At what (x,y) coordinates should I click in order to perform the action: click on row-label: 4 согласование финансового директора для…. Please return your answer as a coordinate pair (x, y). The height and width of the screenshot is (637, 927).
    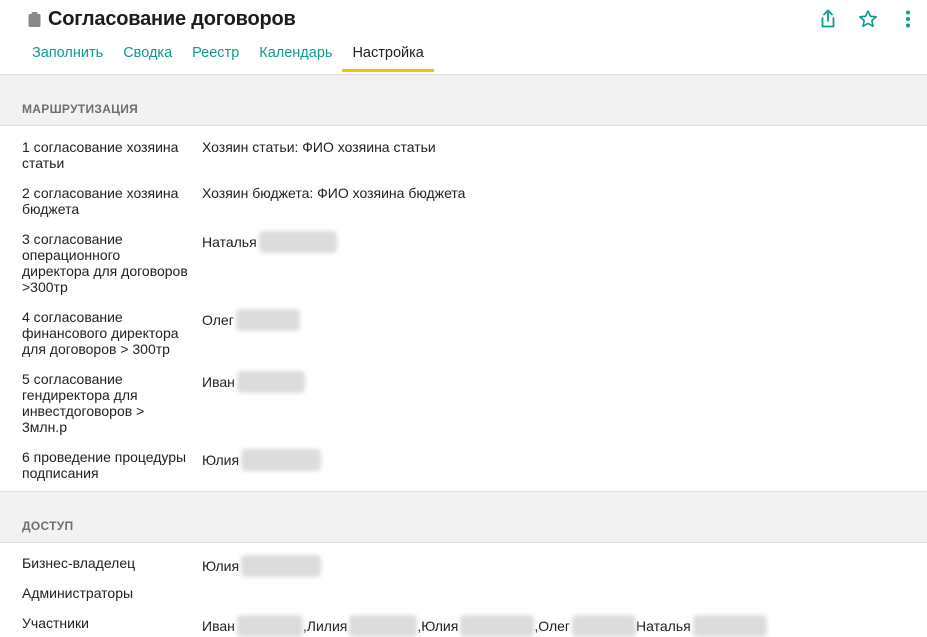
    Looking at the image, I should click on (100, 333).